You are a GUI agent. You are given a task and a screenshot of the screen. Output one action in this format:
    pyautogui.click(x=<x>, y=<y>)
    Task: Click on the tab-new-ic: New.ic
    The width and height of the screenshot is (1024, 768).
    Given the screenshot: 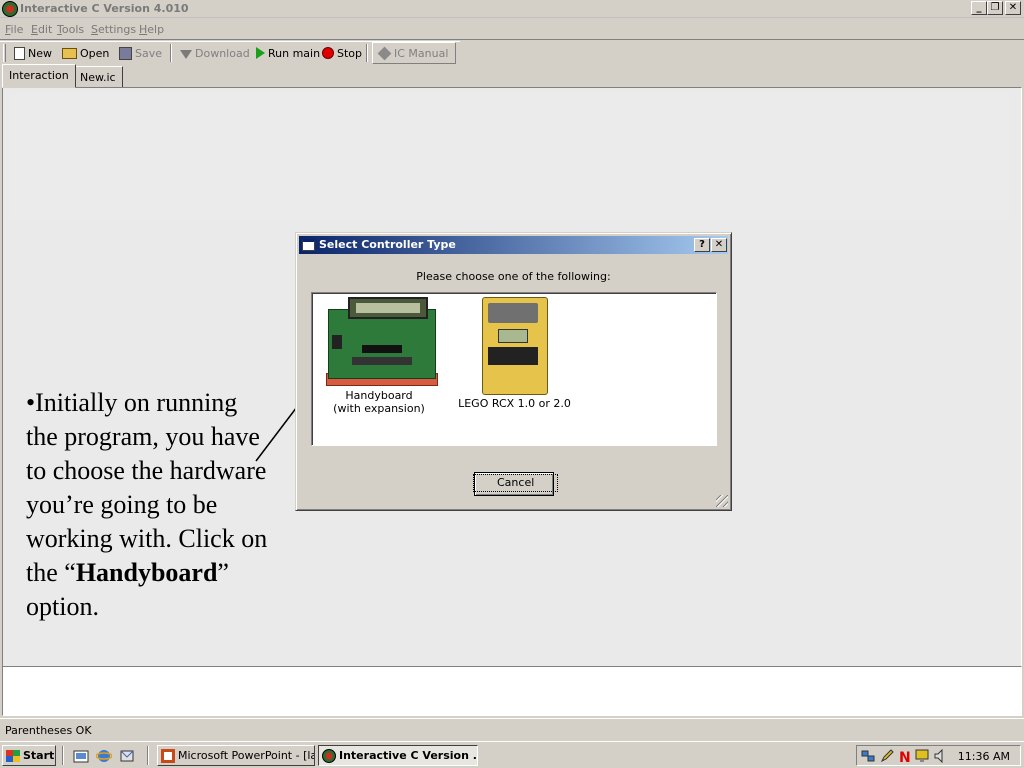 What is the action you would take?
    pyautogui.click(x=98, y=77)
    